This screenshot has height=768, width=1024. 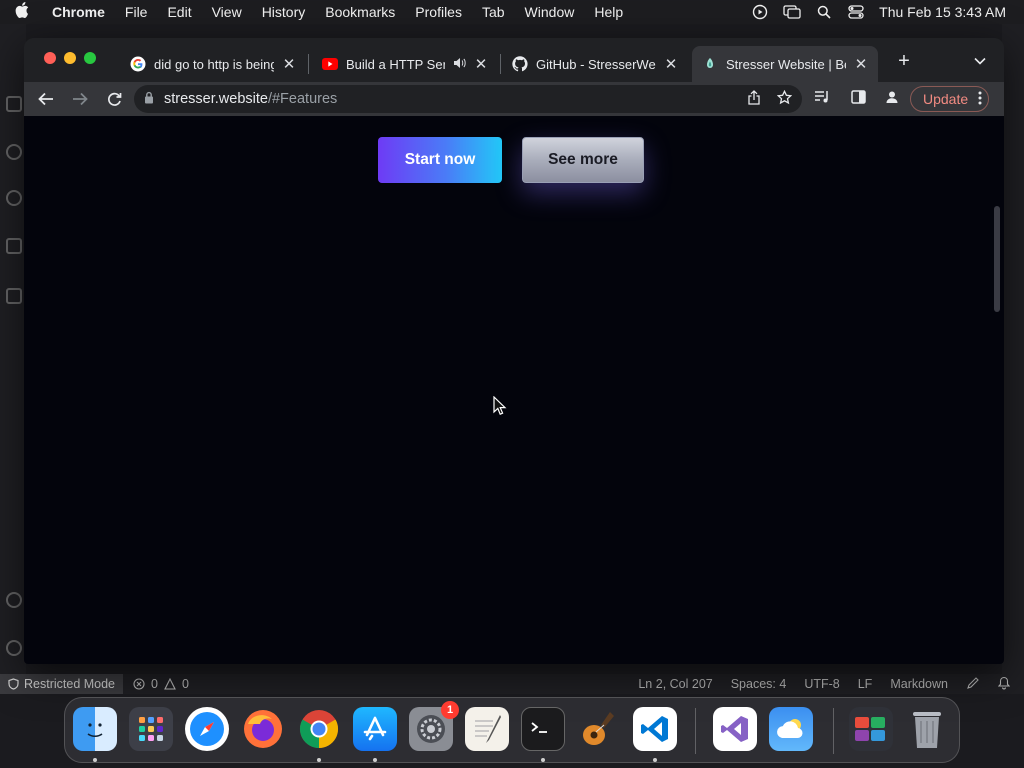 I want to click on update-label: Update, so click(x=946, y=99).